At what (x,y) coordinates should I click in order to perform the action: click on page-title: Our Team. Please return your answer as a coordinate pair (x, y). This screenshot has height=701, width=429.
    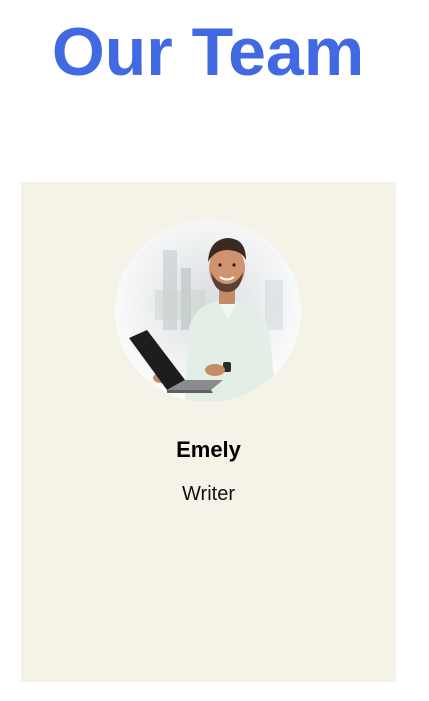
    Looking at the image, I should click on (208, 52).